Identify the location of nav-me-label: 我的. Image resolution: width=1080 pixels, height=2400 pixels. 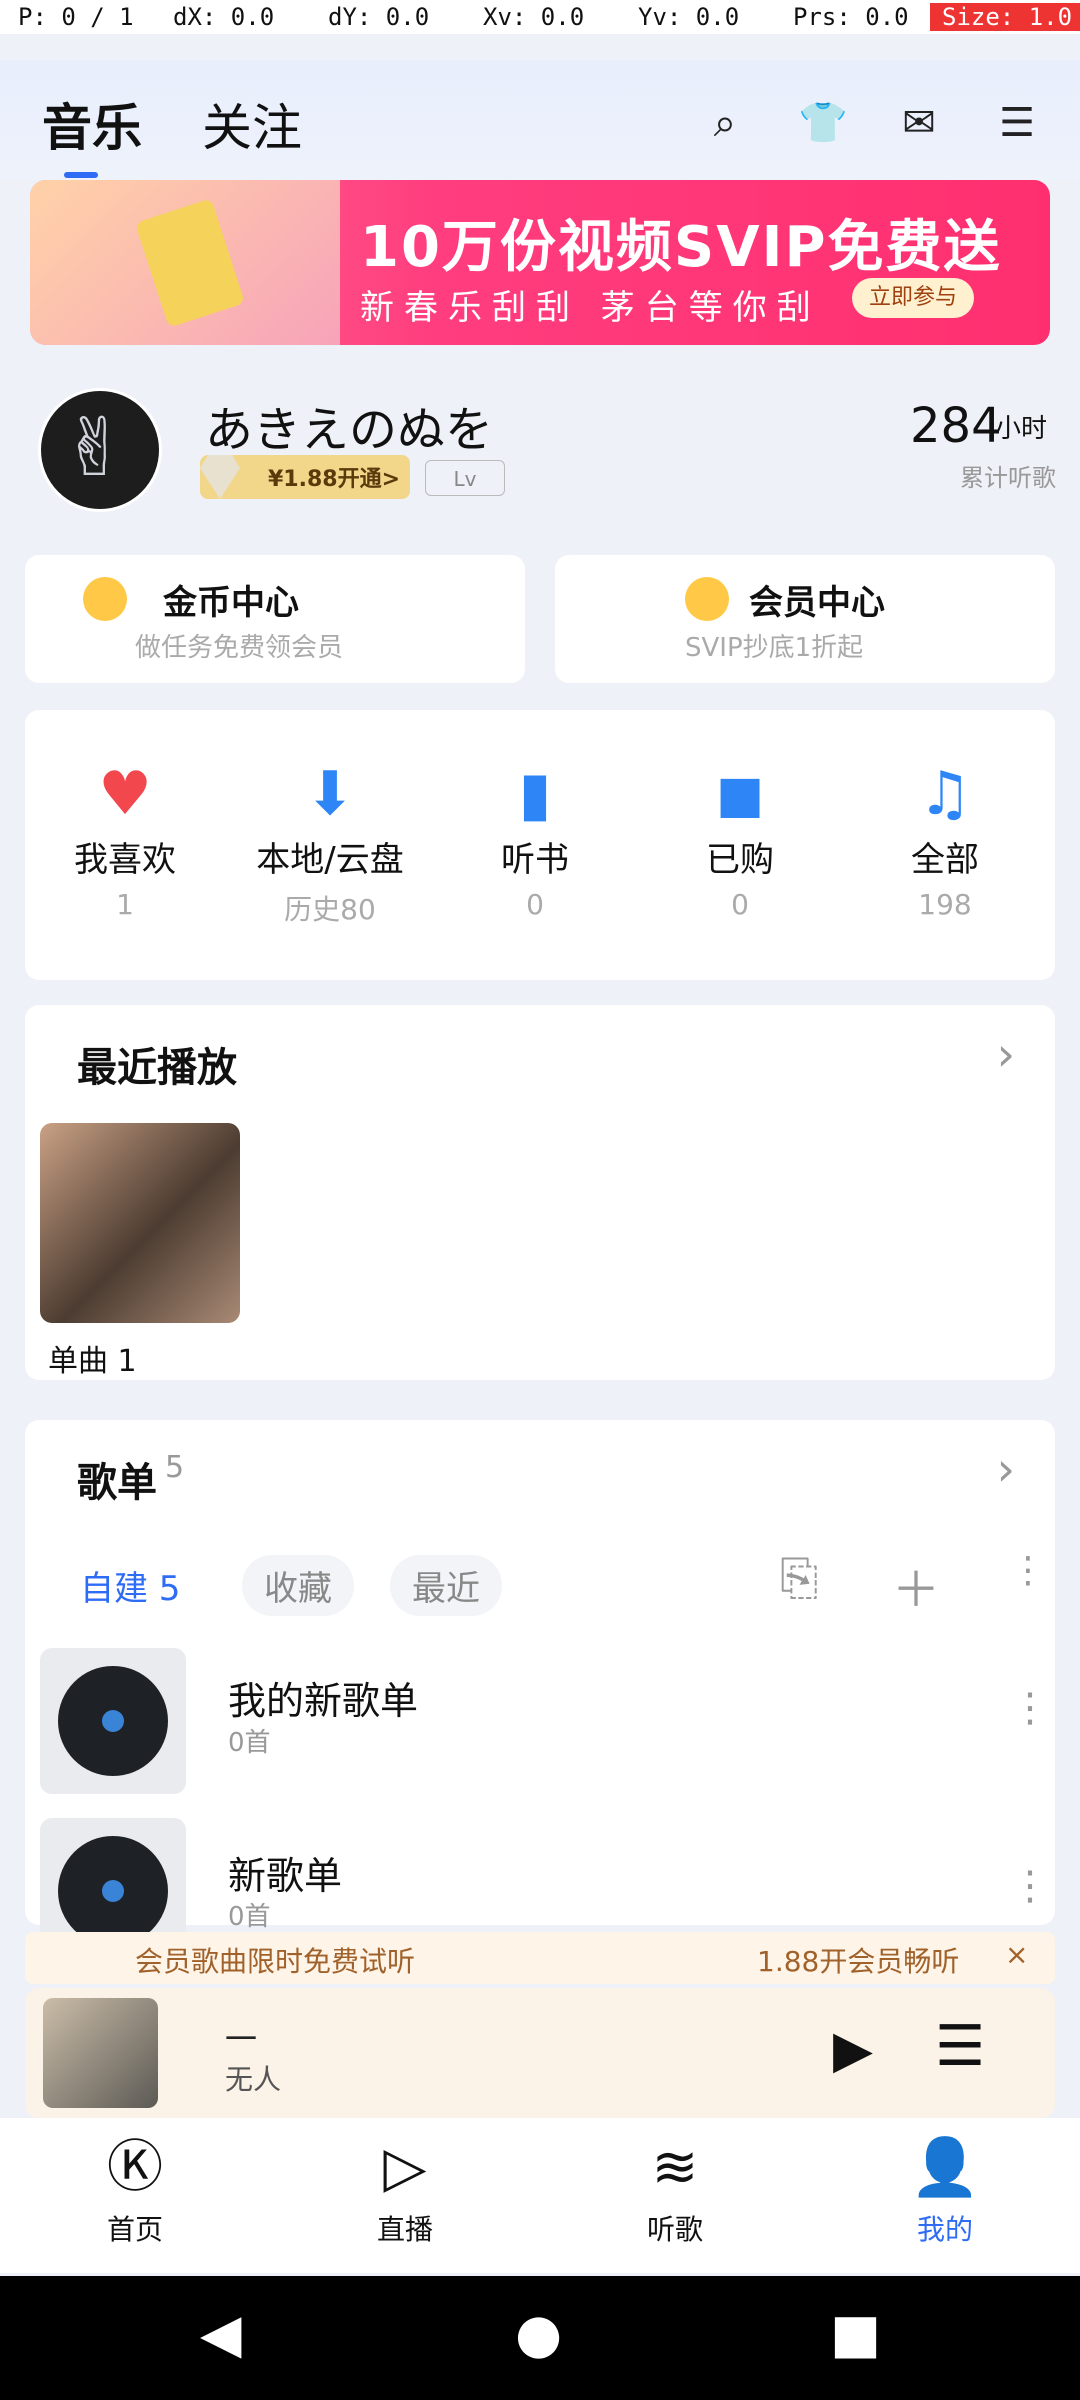
(944, 2229).